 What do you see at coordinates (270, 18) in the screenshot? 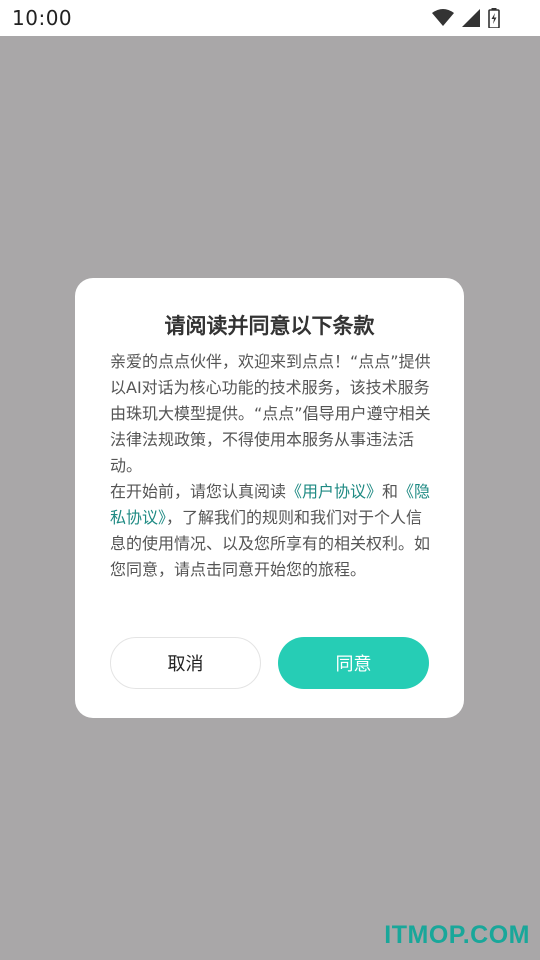
I see `status-bar: 10:00` at bounding box center [270, 18].